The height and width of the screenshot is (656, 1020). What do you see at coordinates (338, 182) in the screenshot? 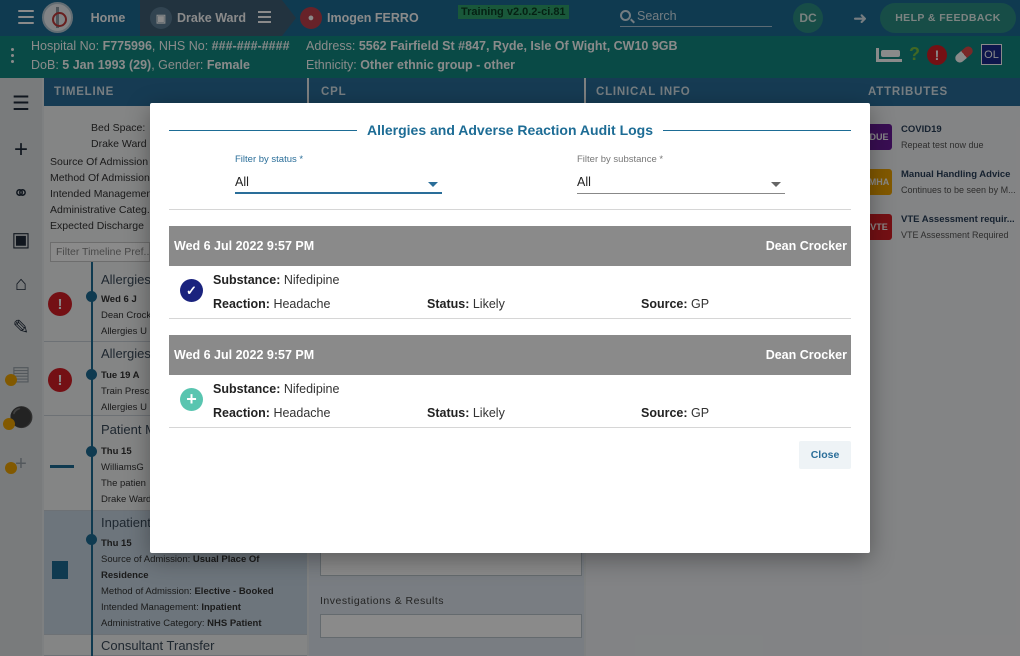
I see `filter-status-select: All` at bounding box center [338, 182].